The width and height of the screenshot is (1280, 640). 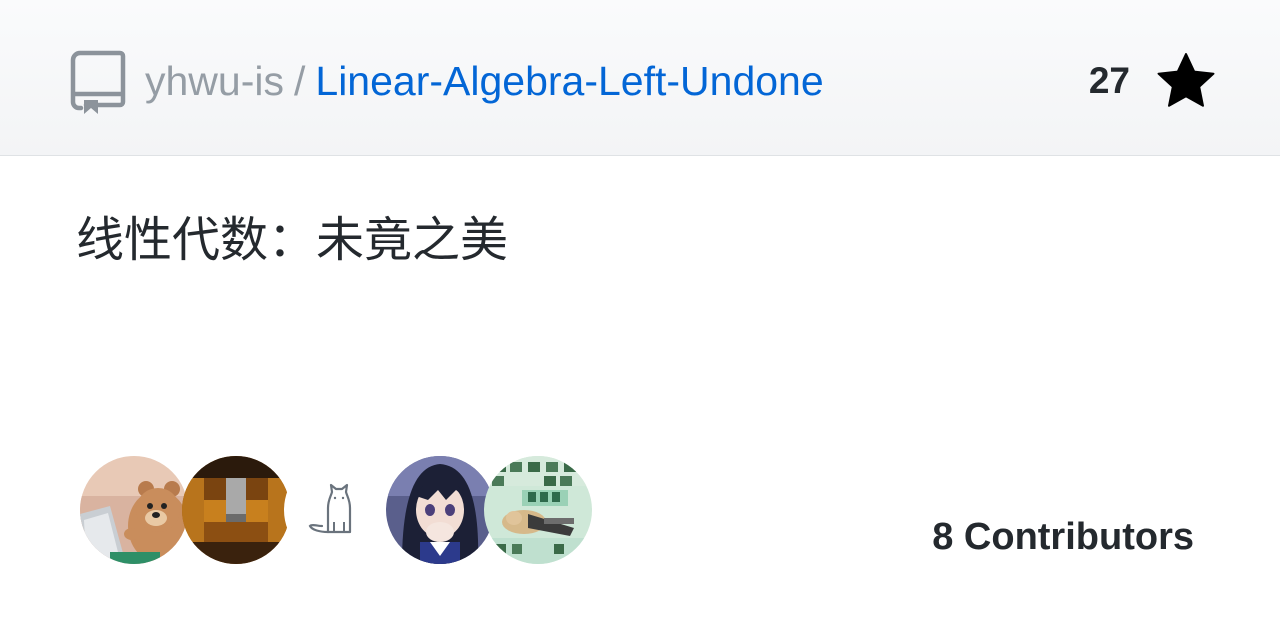 I want to click on star-counter: 27, so click(x=1152, y=81).